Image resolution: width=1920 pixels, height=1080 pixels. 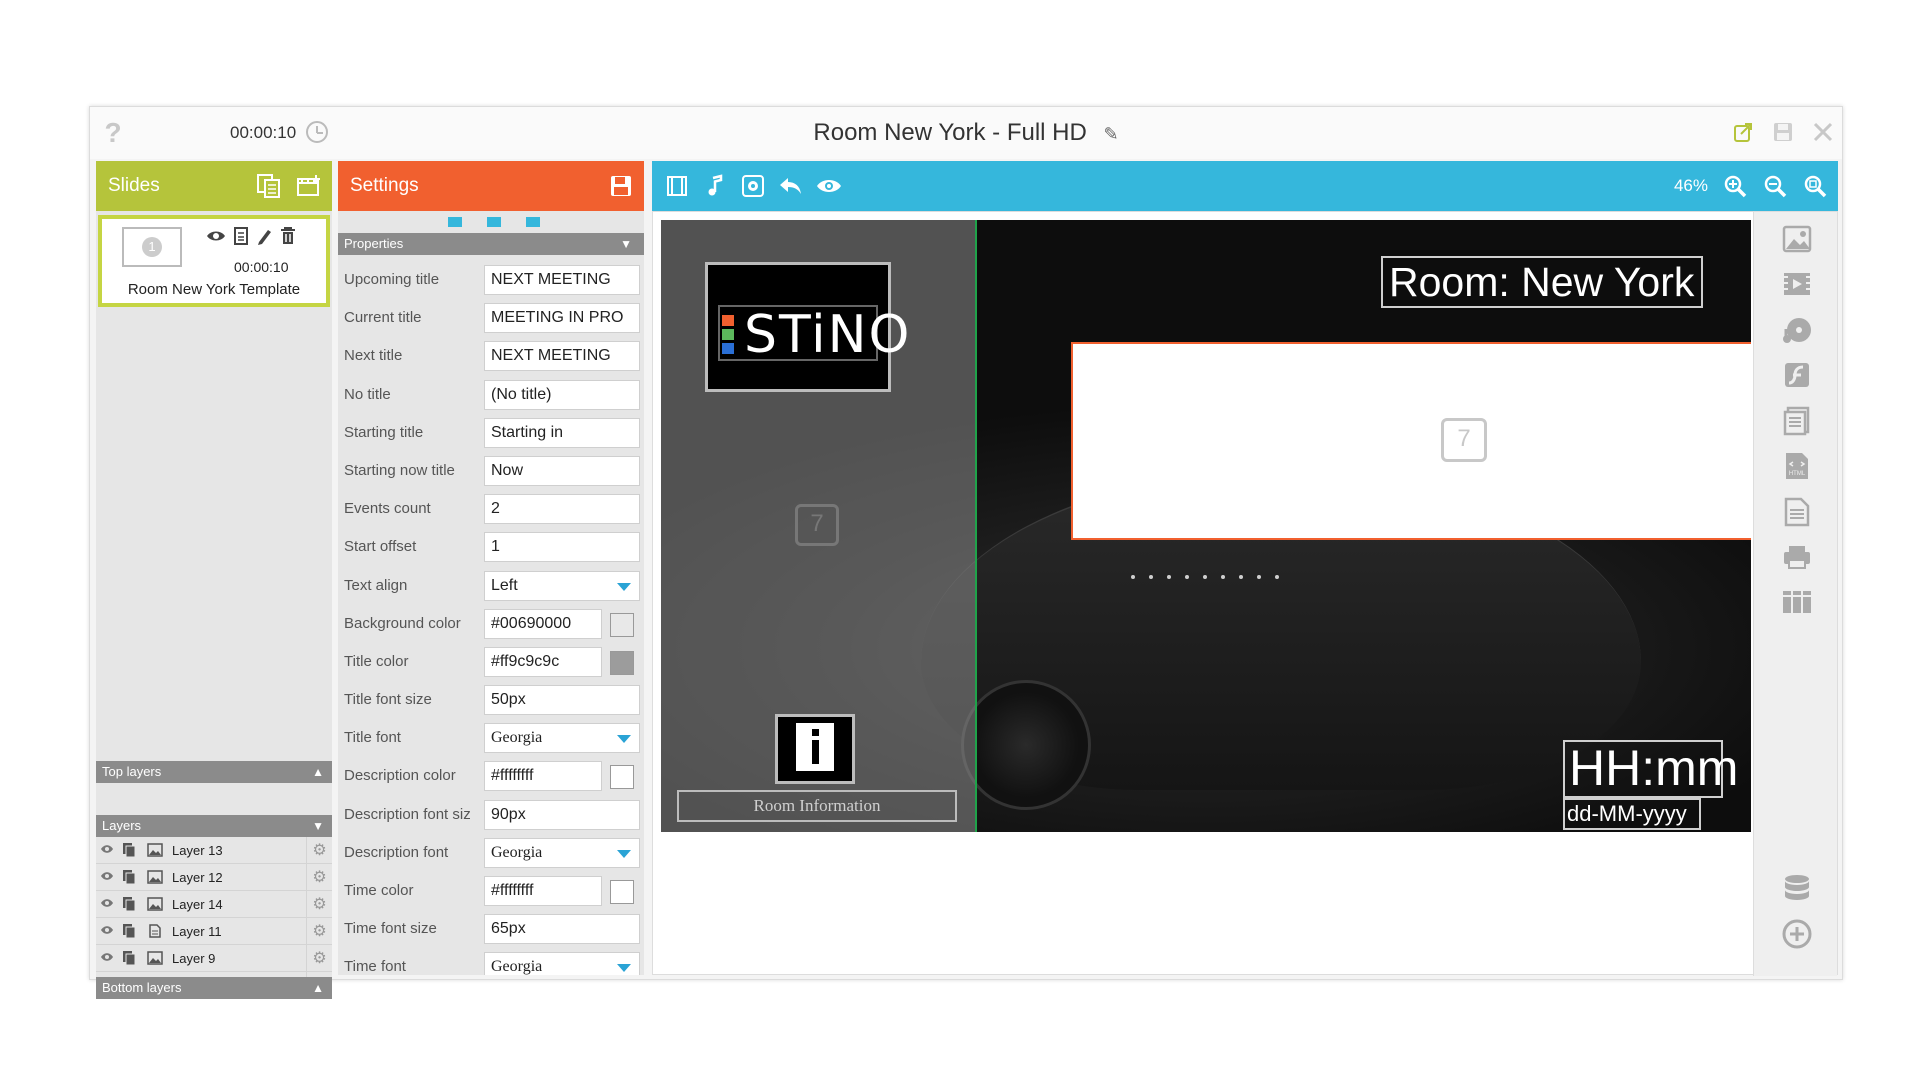 What do you see at coordinates (677, 186) in the screenshot?
I see `frame-icon` at bounding box center [677, 186].